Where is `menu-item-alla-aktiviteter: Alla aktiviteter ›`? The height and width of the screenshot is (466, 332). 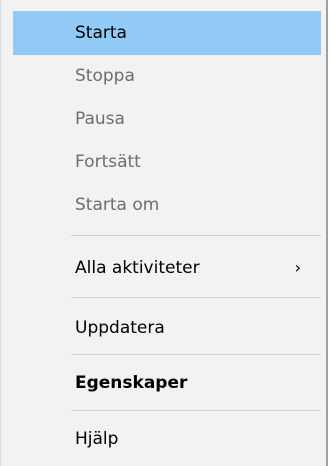
menu-item-alla-aktiviteter: Alla aktiviteter › is located at coordinates (167, 268).